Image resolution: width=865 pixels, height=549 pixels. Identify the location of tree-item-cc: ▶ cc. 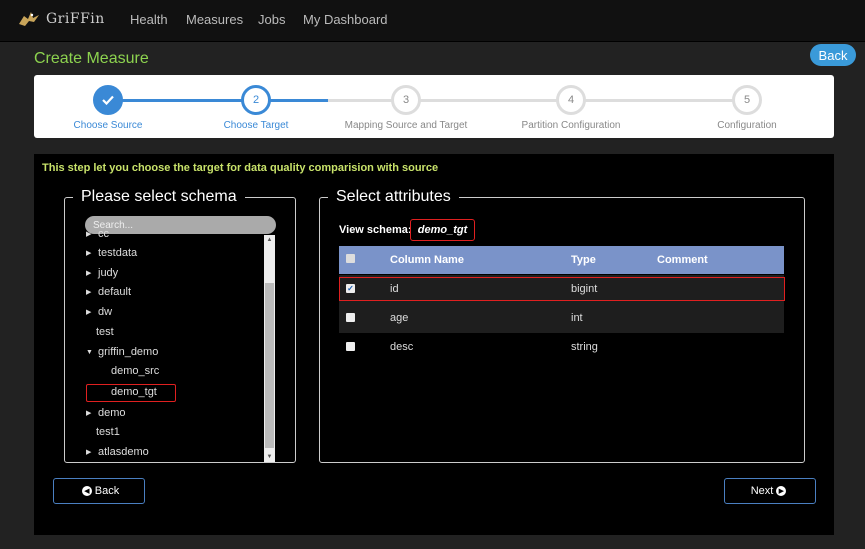
(97, 234).